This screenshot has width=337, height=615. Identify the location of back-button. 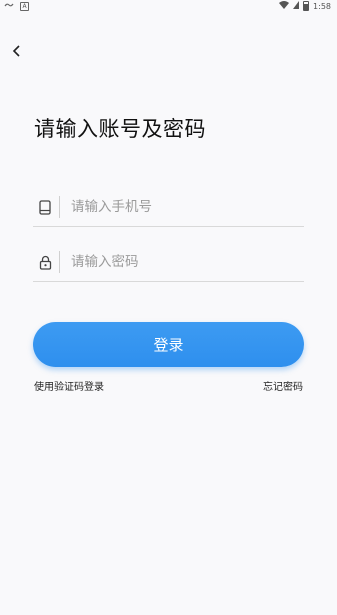
(17, 51).